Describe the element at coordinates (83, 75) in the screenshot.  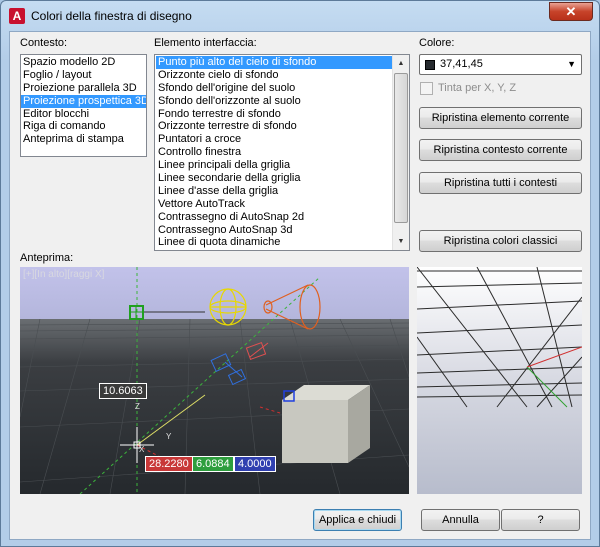
I see `context-list-item: Foglio / layout` at that location.